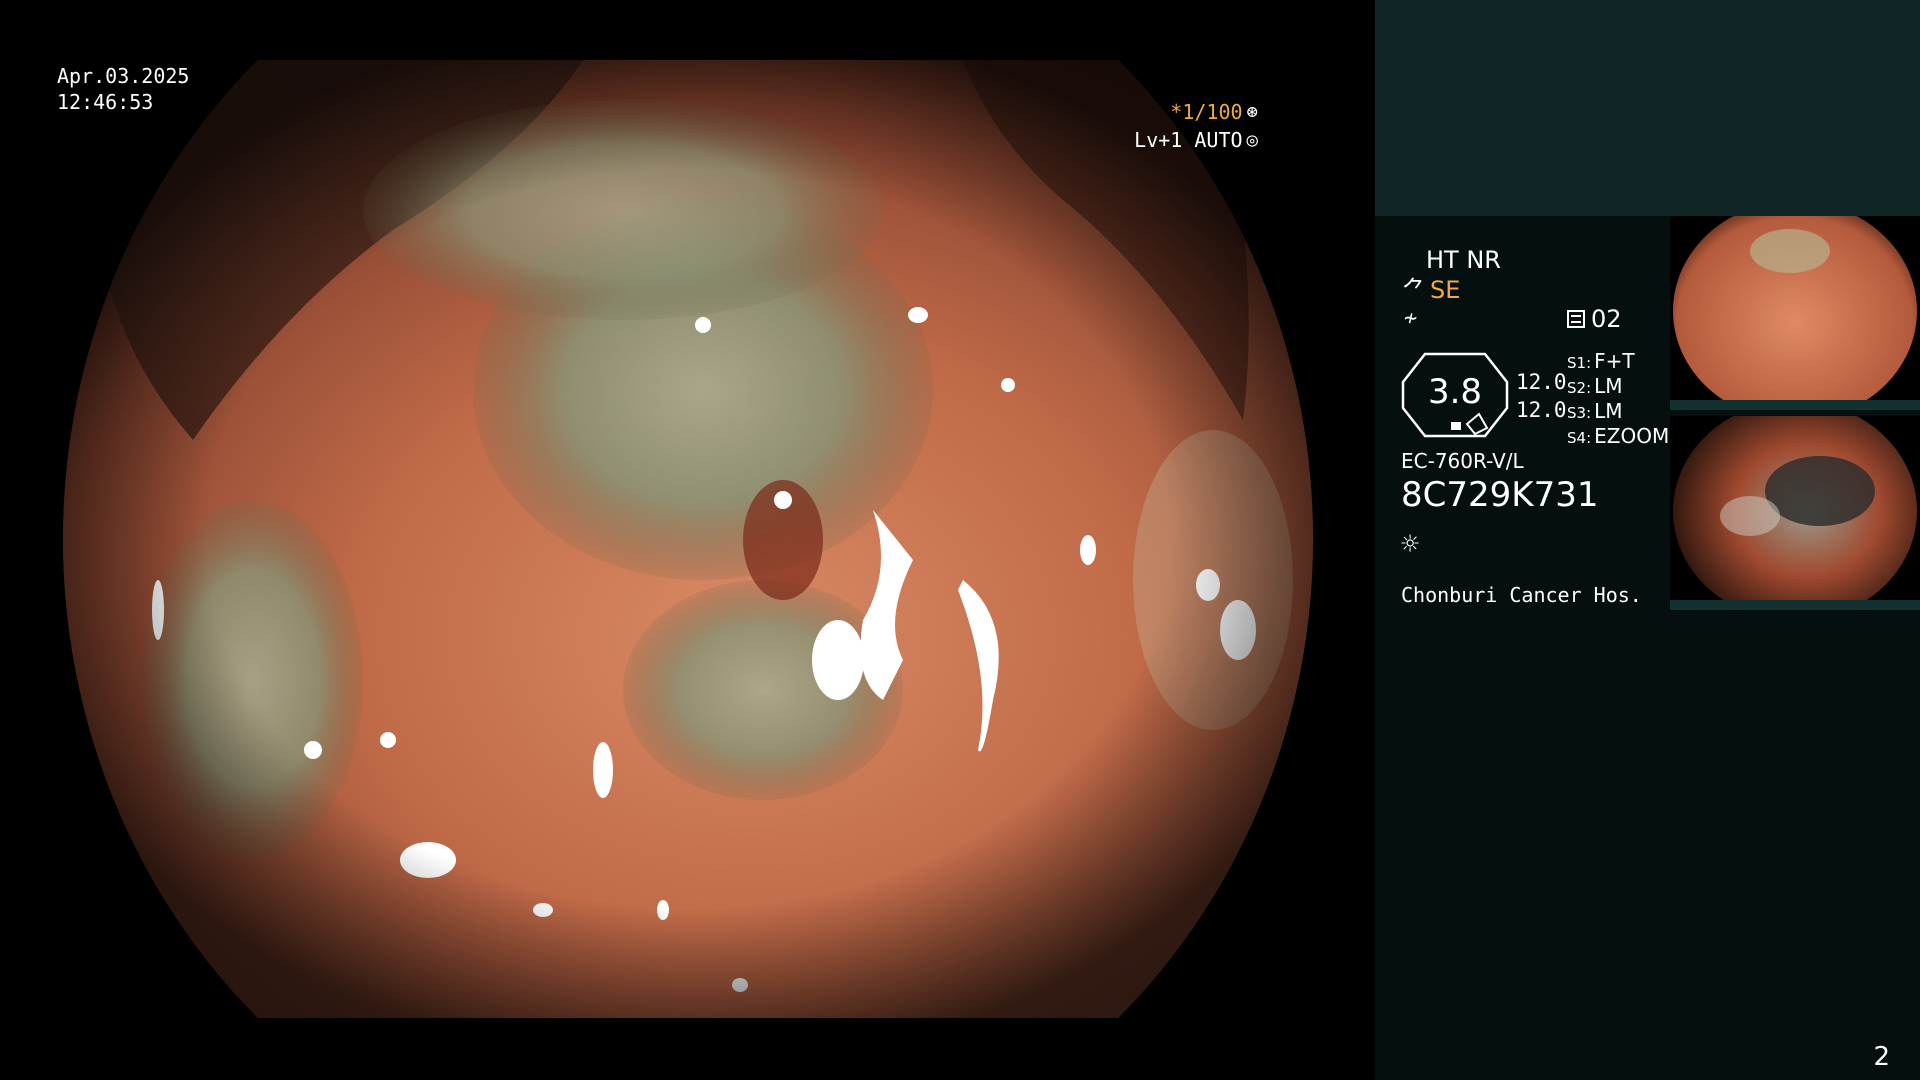 The width and height of the screenshot is (1920, 1080). I want to click on switch-4: S4: EZOOM, so click(1618, 436).